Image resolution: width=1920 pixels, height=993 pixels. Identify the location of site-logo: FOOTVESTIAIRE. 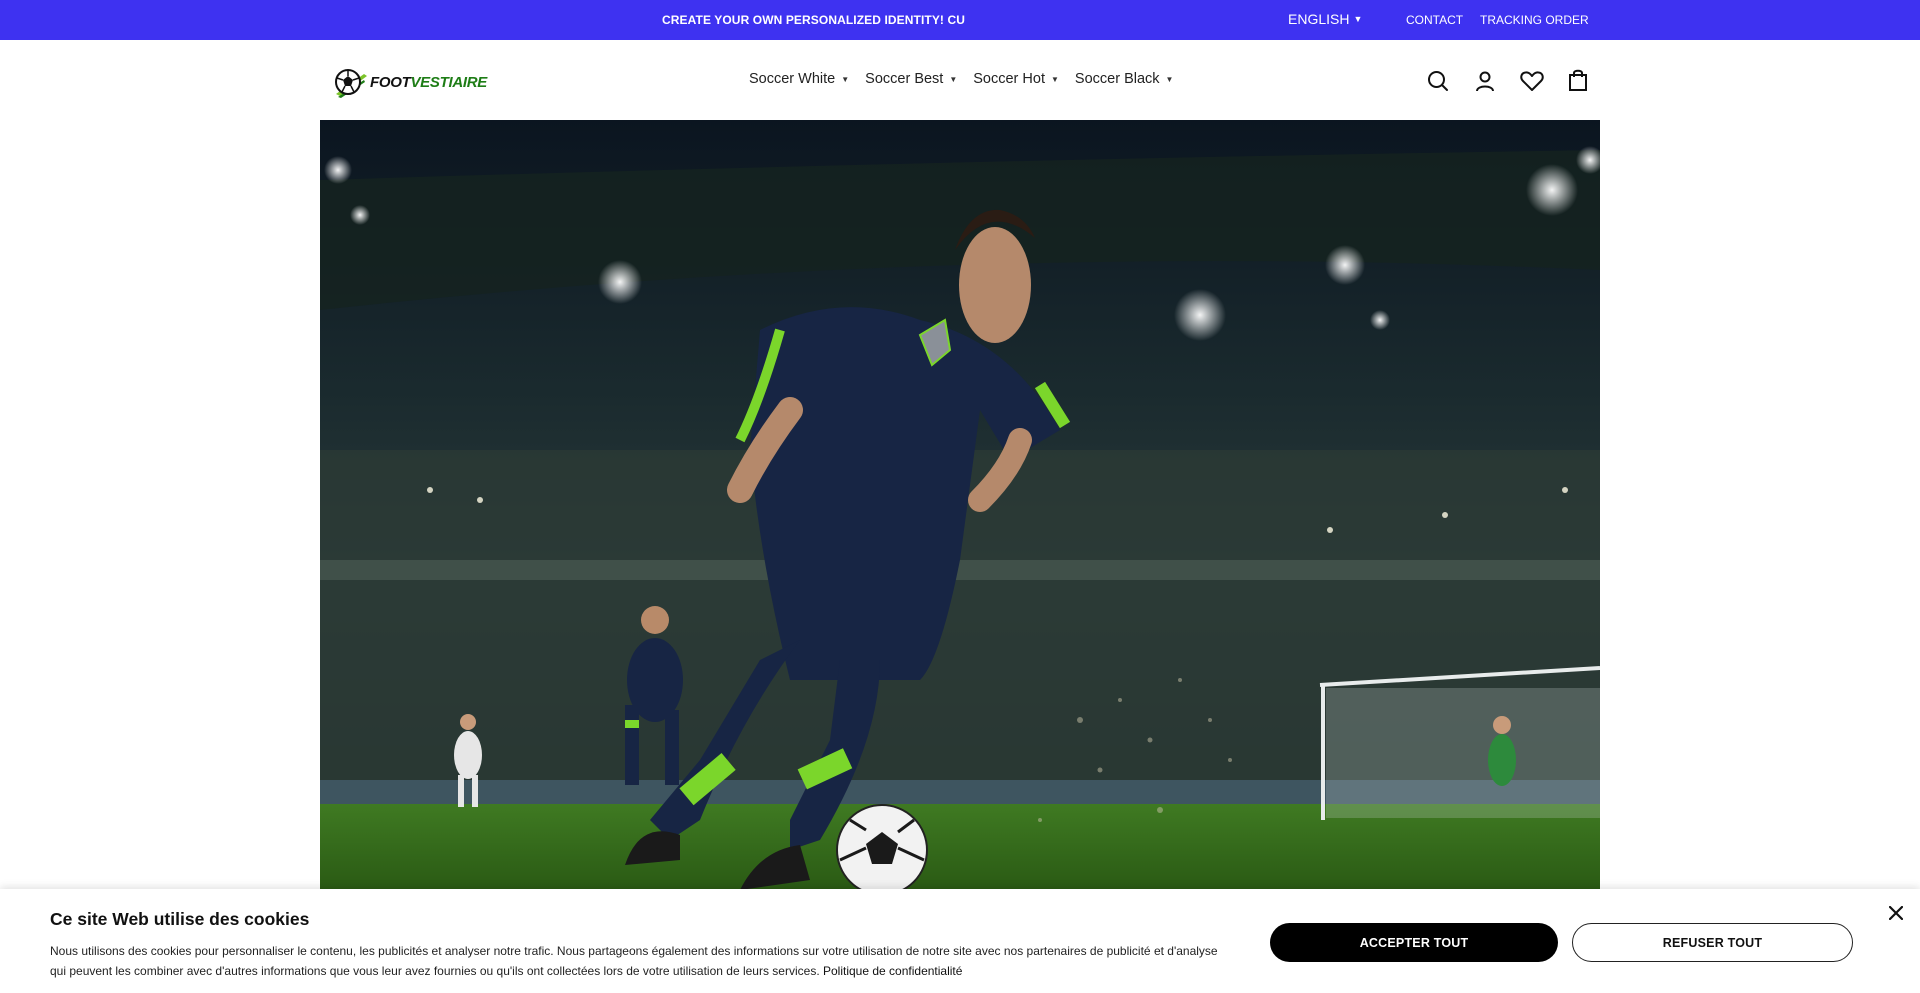
(415, 82).